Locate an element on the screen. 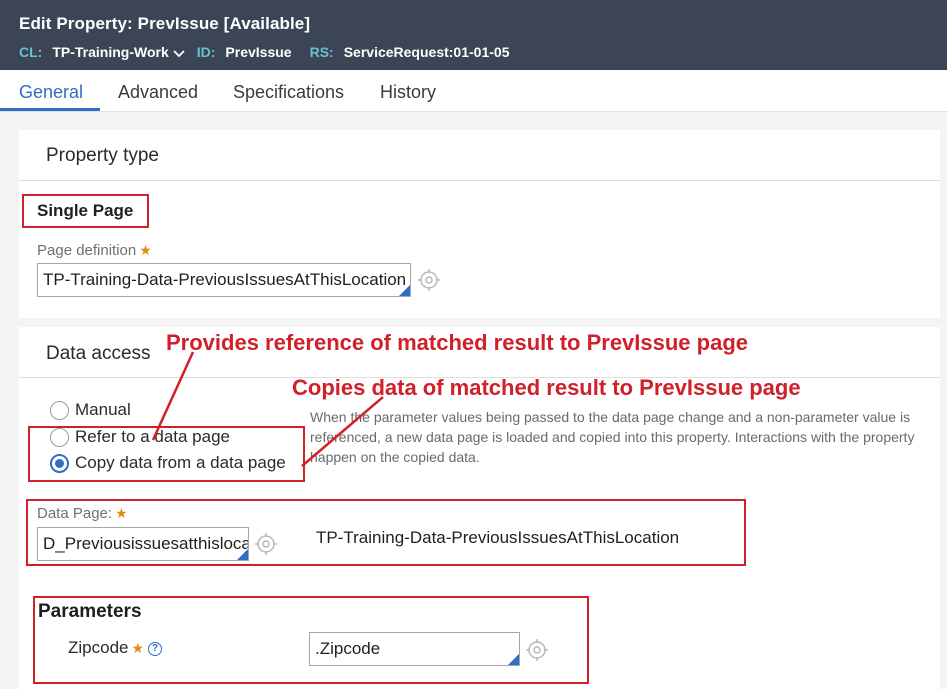  rs-label: RS: is located at coordinates (321, 52).